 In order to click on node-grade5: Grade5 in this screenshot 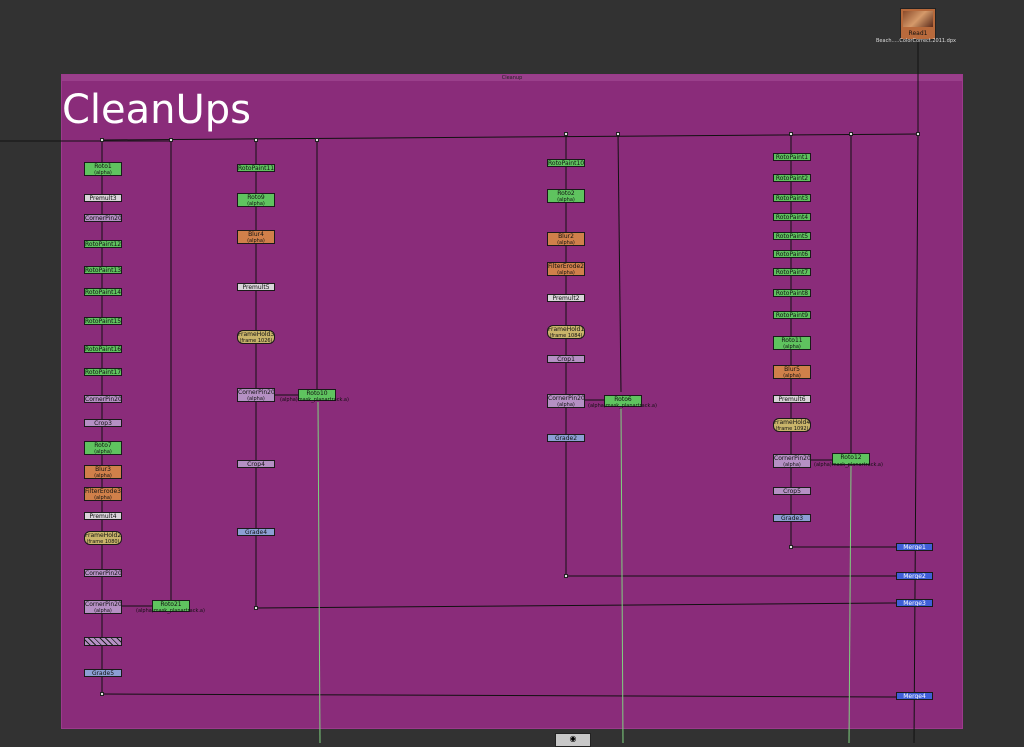, I will do `click(103, 673)`.